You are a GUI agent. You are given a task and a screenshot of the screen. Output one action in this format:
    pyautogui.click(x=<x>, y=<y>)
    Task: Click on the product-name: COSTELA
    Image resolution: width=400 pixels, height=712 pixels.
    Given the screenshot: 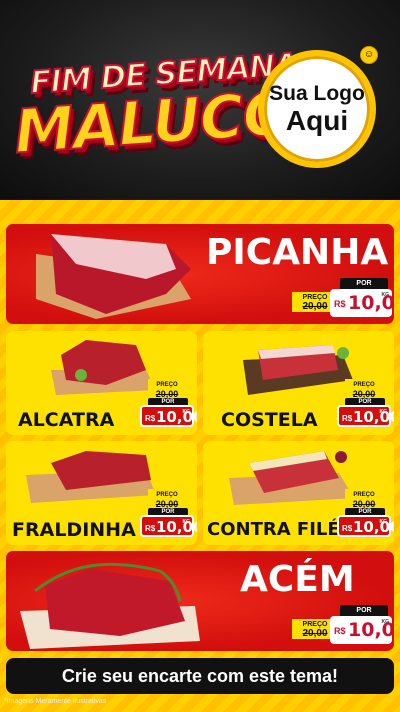 What is the action you would take?
    pyautogui.click(x=269, y=420)
    